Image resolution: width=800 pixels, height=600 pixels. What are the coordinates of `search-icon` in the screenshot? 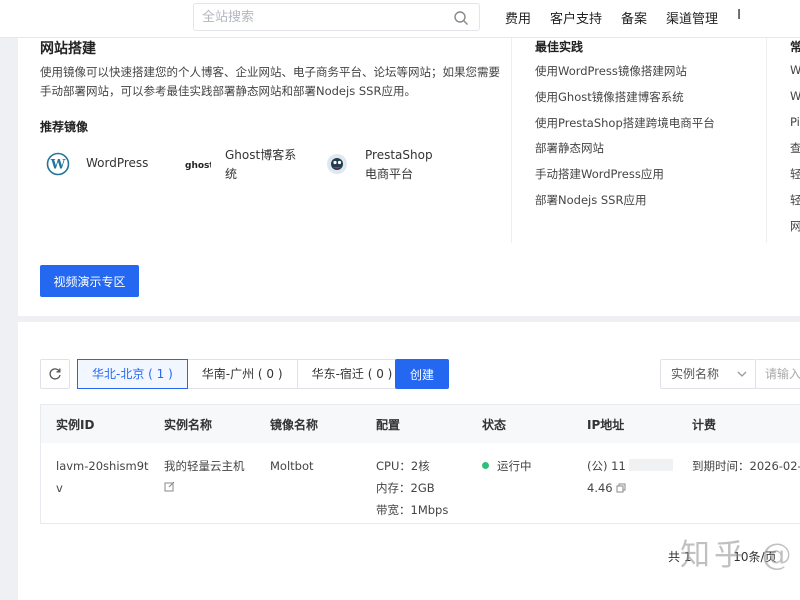 It's located at (461, 18).